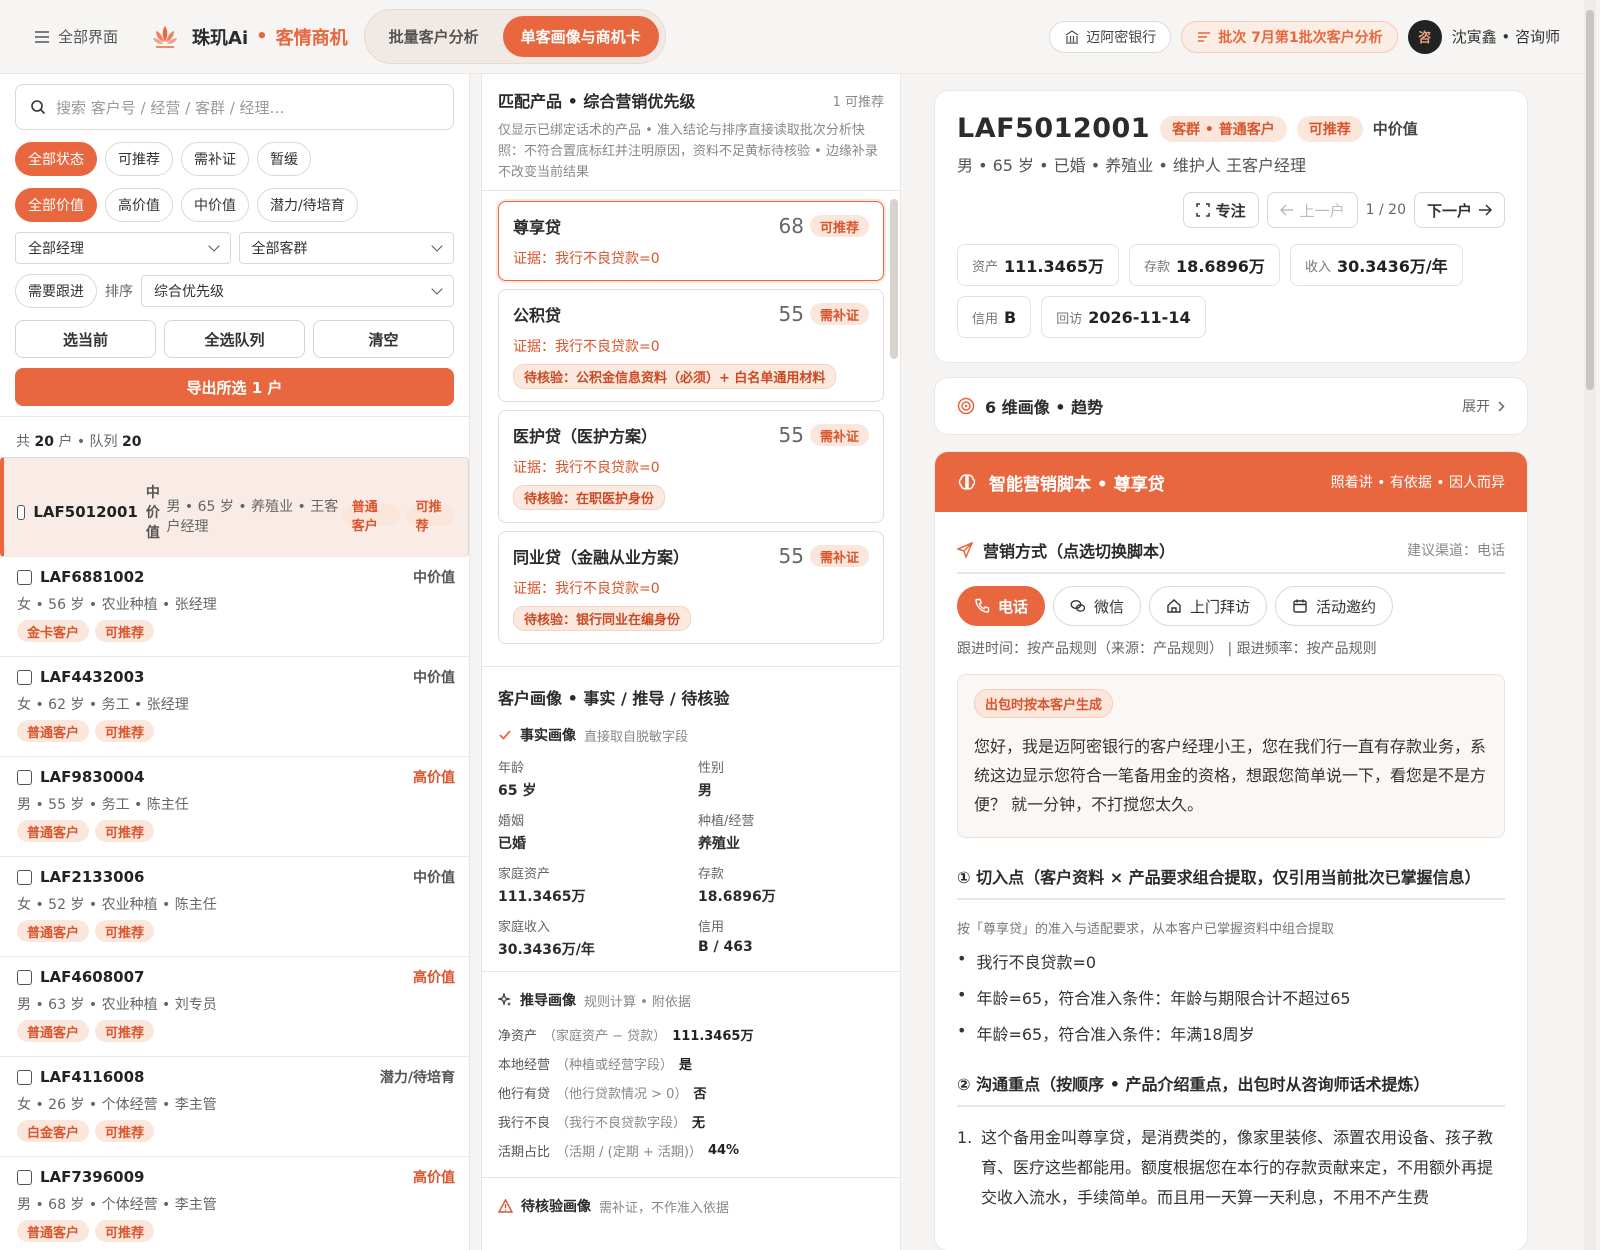 This screenshot has width=1600, height=1250. What do you see at coordinates (1123, 317) in the screenshot?
I see `stat-chip: 回访 2026-11-14` at bounding box center [1123, 317].